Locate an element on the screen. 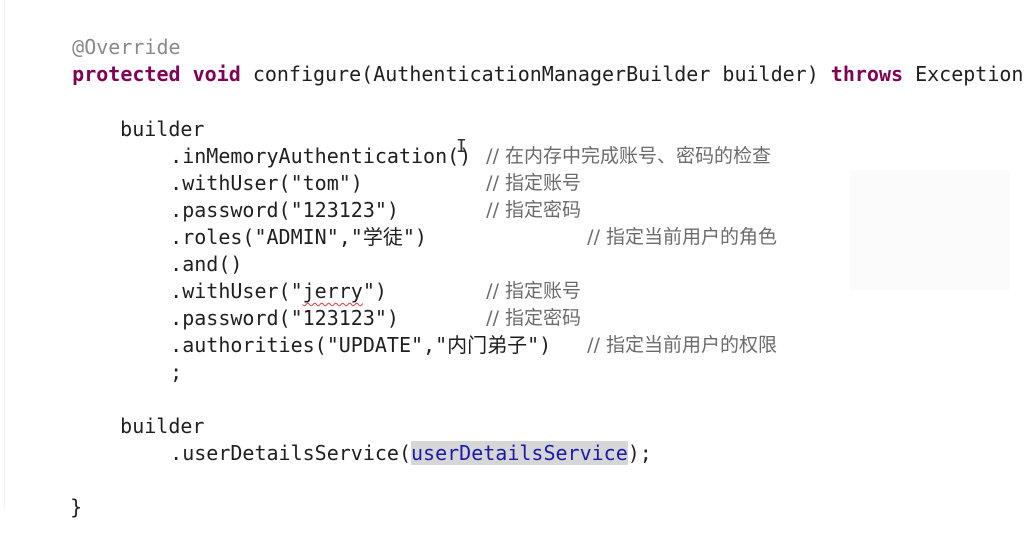 Image resolution: width=1034 pixels, height=546 pixels. comment-role: // 指定当前用户的角色 is located at coordinates (682, 237).